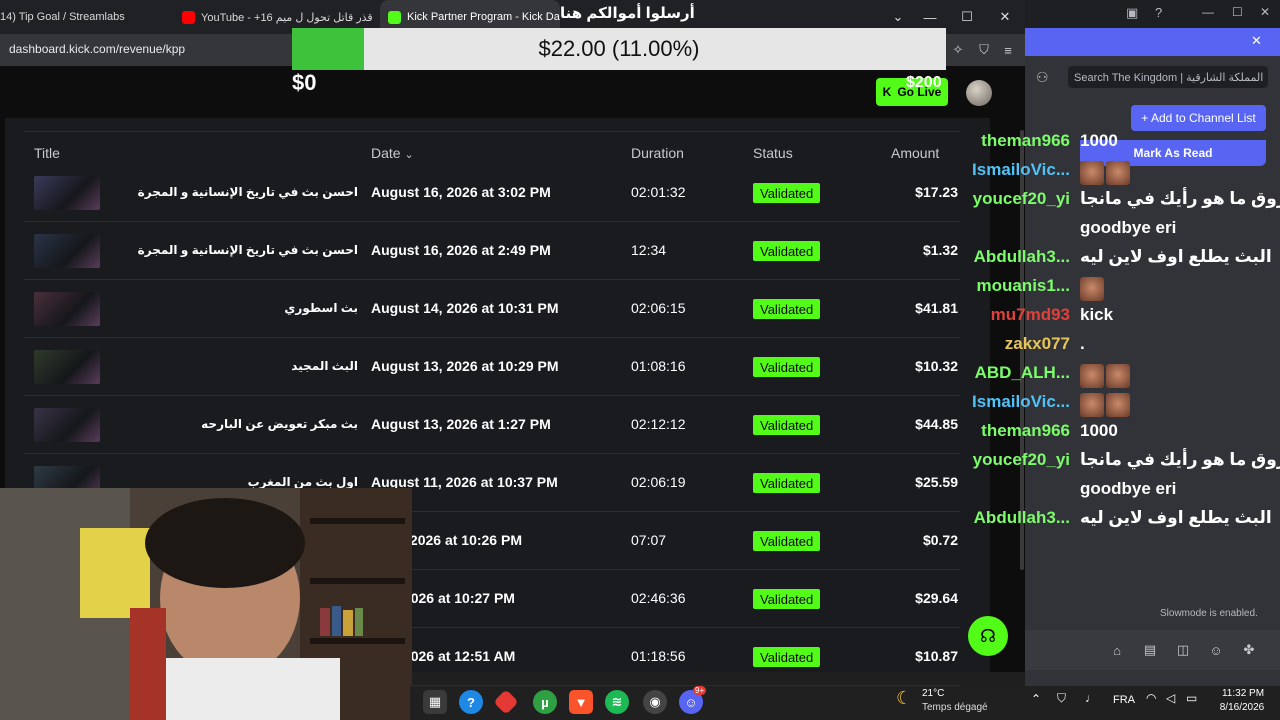 This screenshot has width=1280, height=720. I want to click on slowmode-notice: Slowmode is enabled., so click(1209, 613).